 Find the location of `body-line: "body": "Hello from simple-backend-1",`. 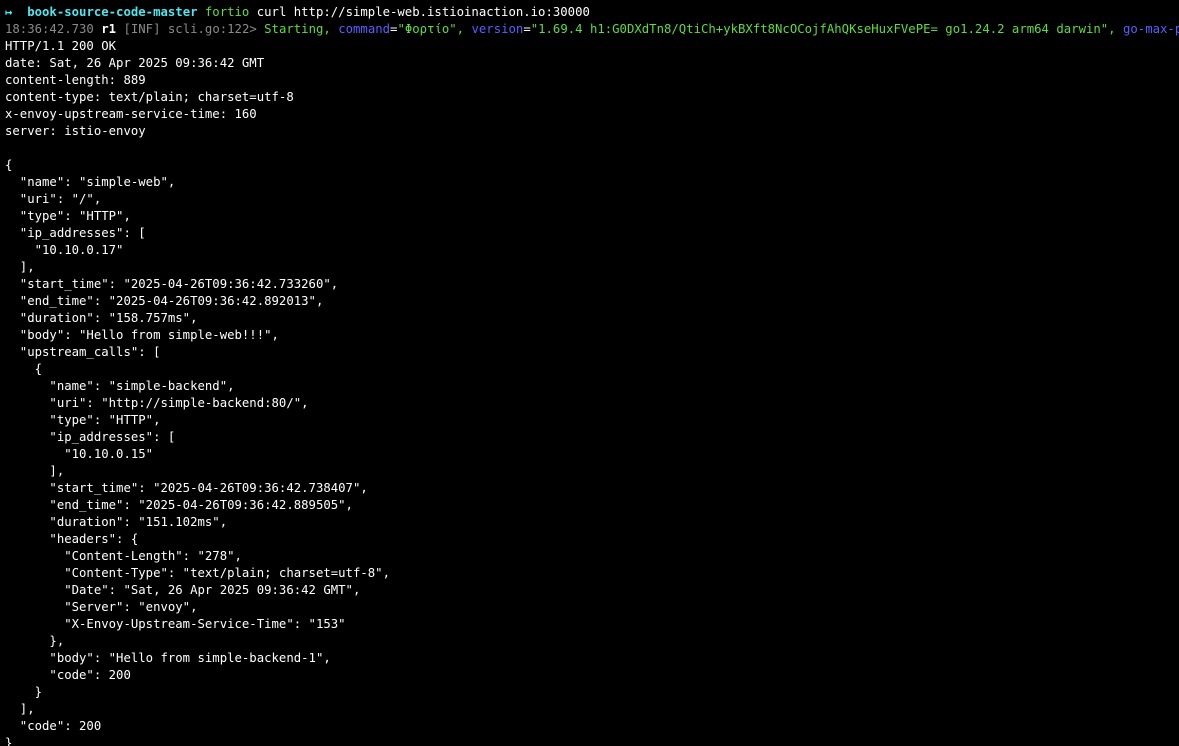

body-line: "body": "Hello from simple-backend-1", is located at coordinates (168, 658).